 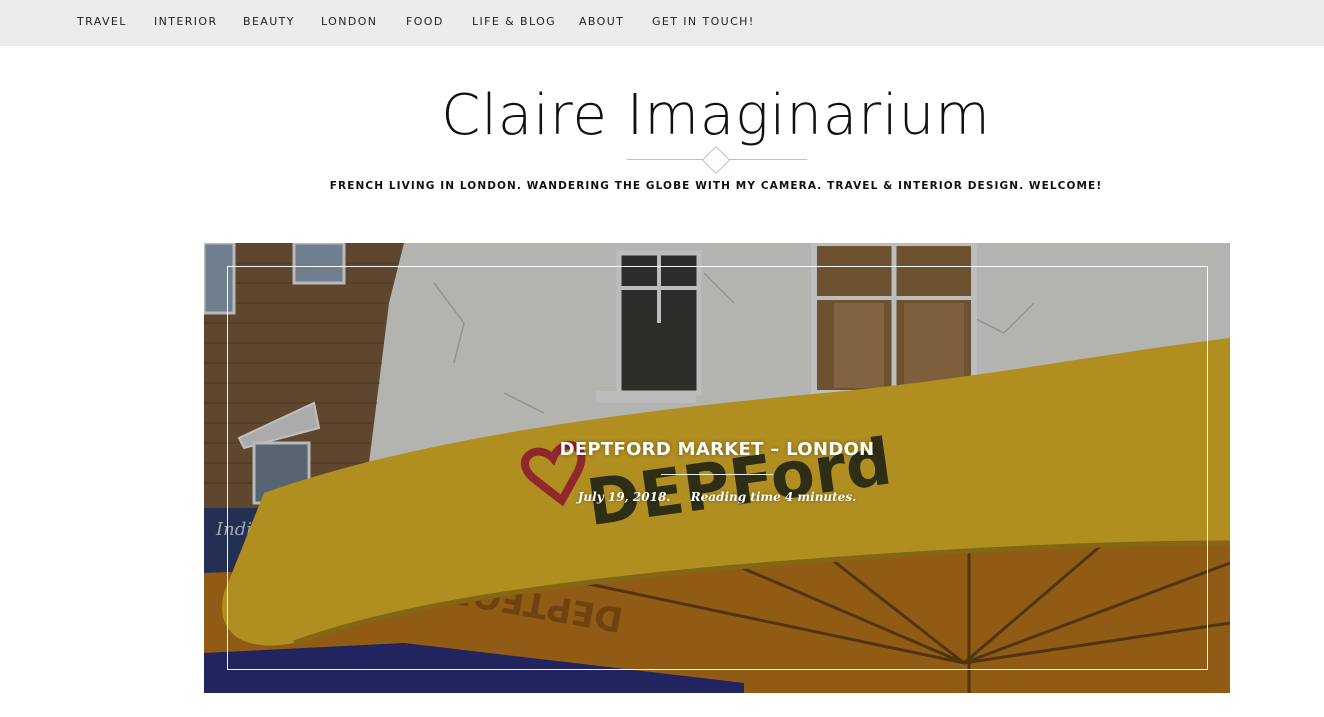 I want to click on nav-item-food: FOOD, so click(x=425, y=21).